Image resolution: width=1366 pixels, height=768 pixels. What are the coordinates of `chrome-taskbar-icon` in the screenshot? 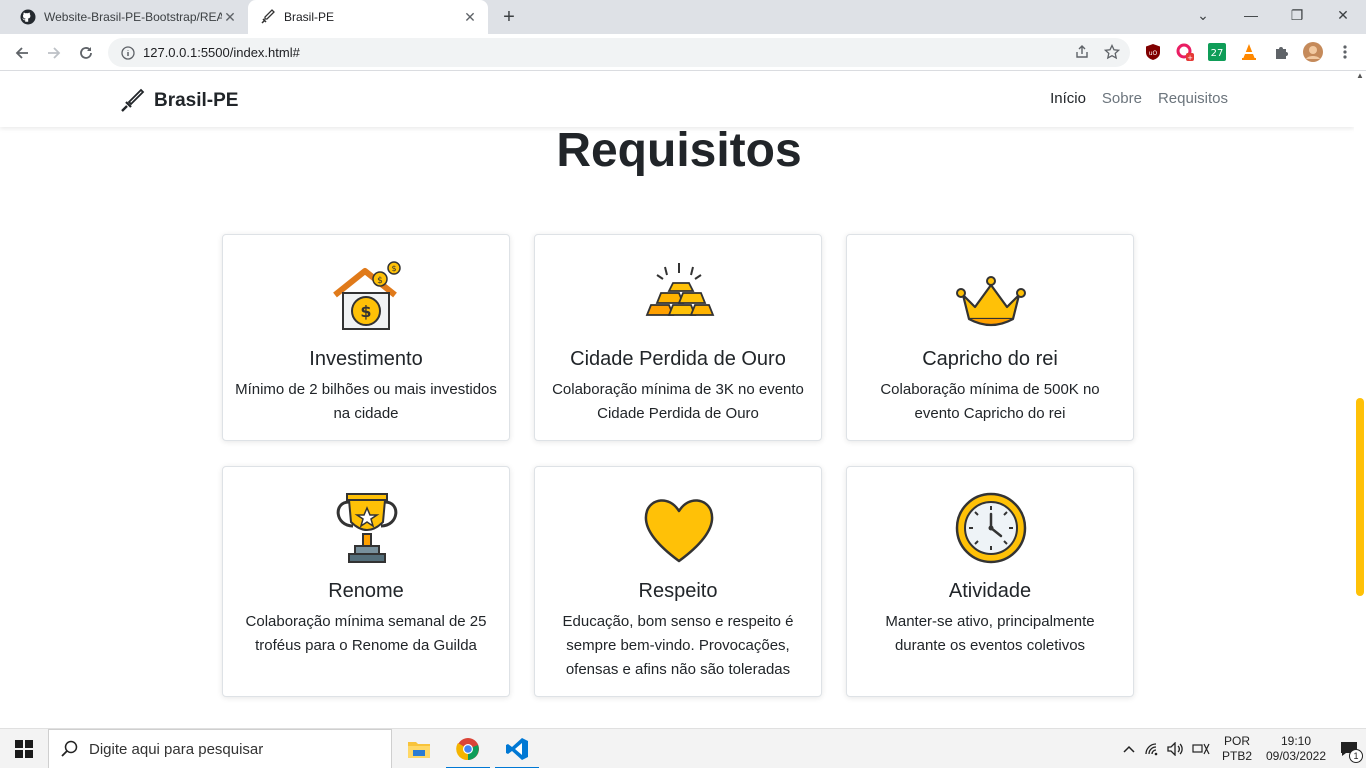 It's located at (468, 748).